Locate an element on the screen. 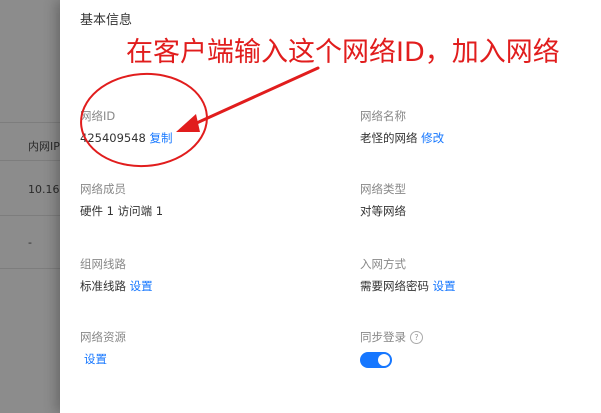 This screenshot has width=601, height=413. field-network-name: 网络名称 老怪的网络 修改 is located at coordinates (402, 127).